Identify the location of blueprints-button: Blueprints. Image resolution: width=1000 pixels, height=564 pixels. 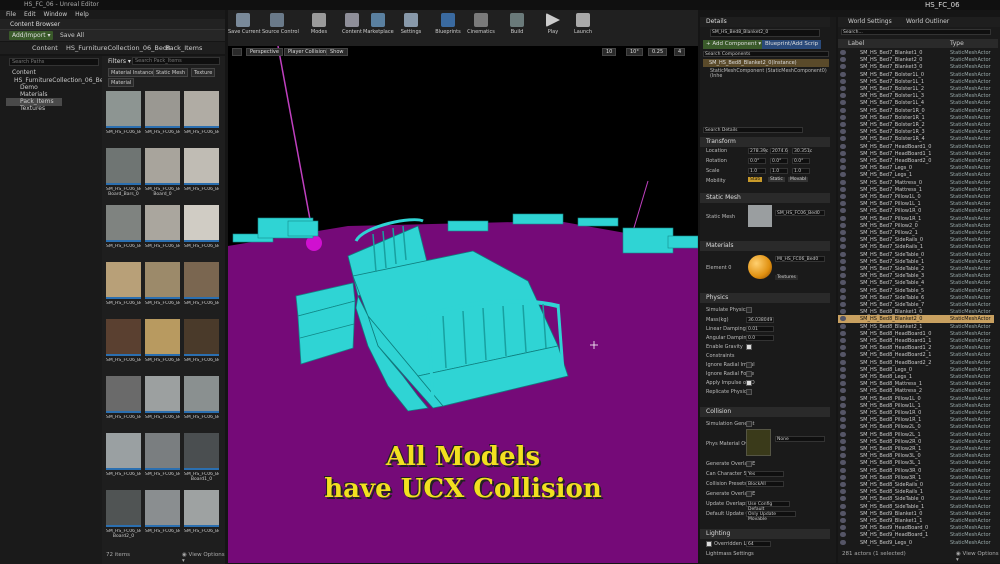
(448, 24).